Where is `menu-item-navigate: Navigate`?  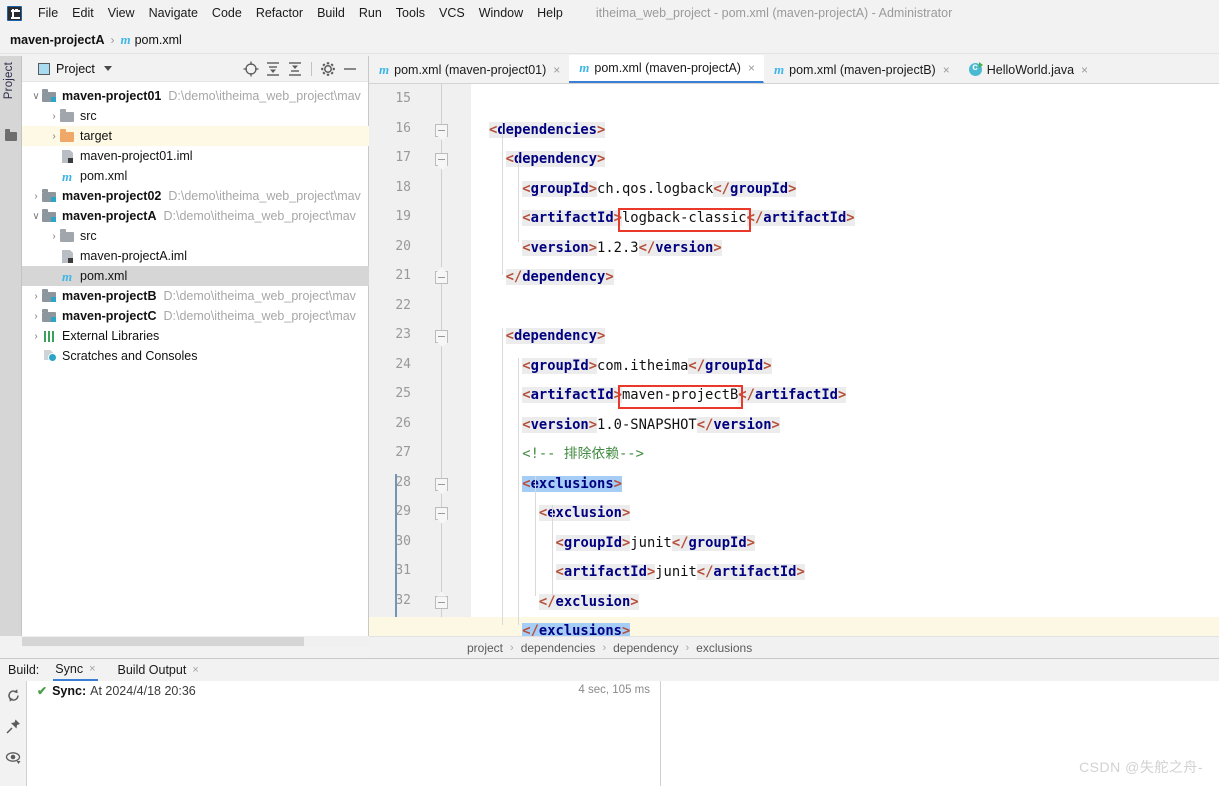
menu-item-navigate: Navigate is located at coordinates (173, 13).